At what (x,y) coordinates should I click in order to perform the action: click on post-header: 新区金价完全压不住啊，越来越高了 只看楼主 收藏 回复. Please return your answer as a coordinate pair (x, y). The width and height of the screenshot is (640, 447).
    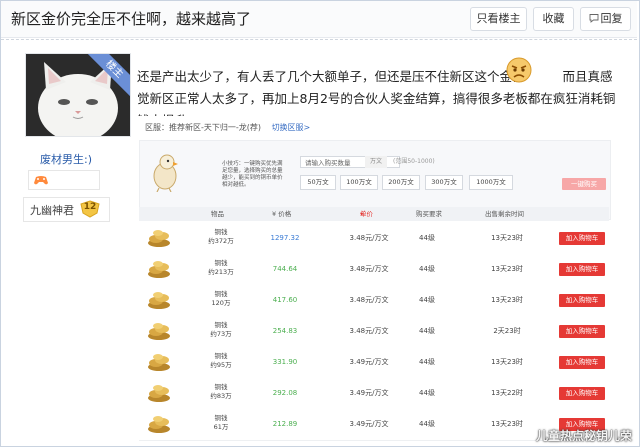
    Looking at the image, I should click on (319, 19).